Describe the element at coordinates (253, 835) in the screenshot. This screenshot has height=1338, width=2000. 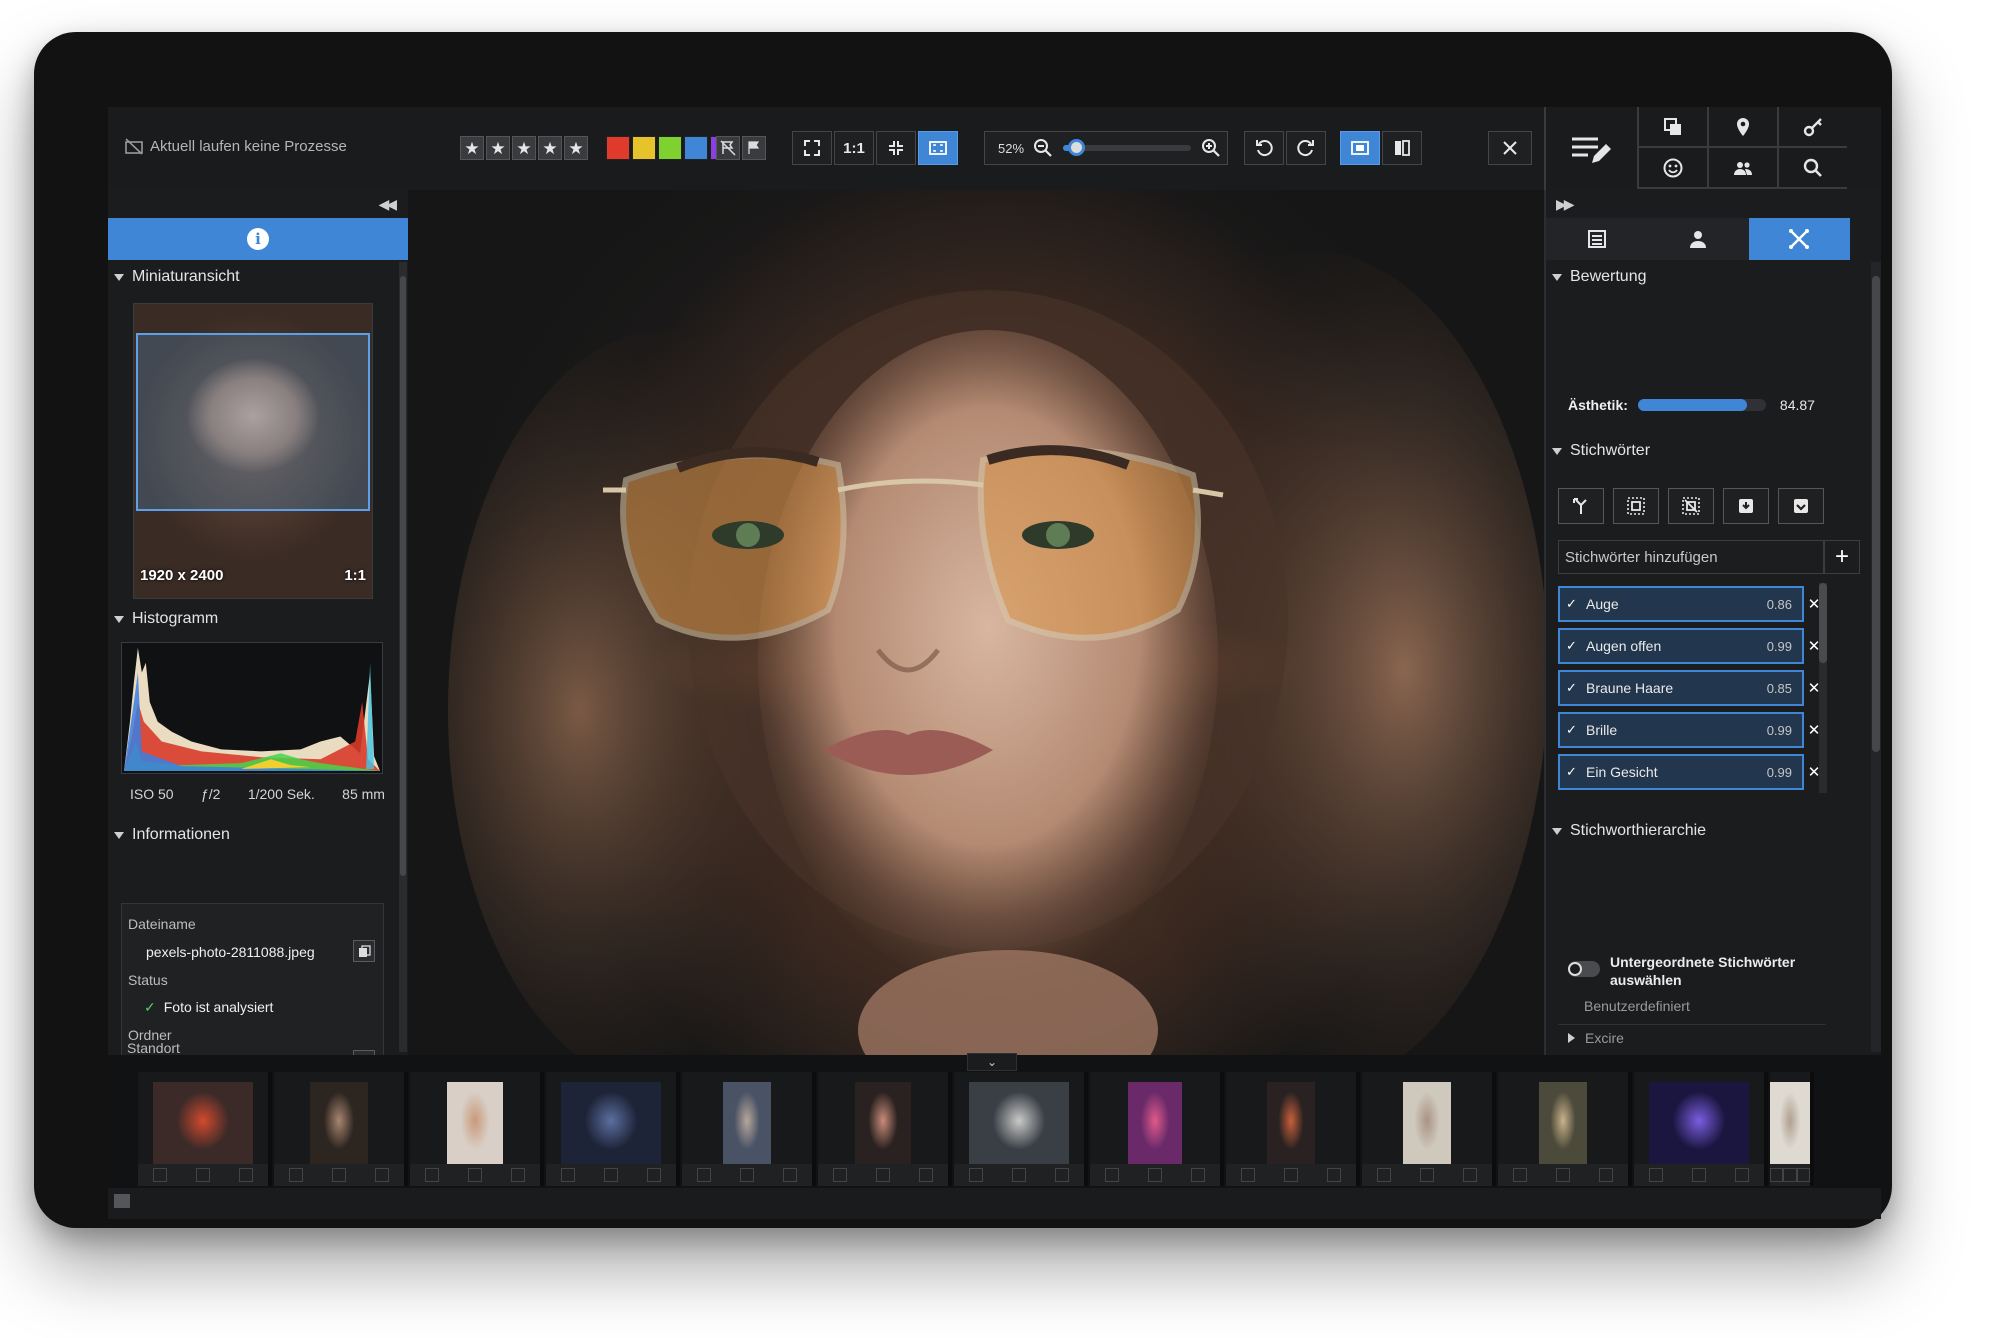
I see `section-information: Informationen` at that location.